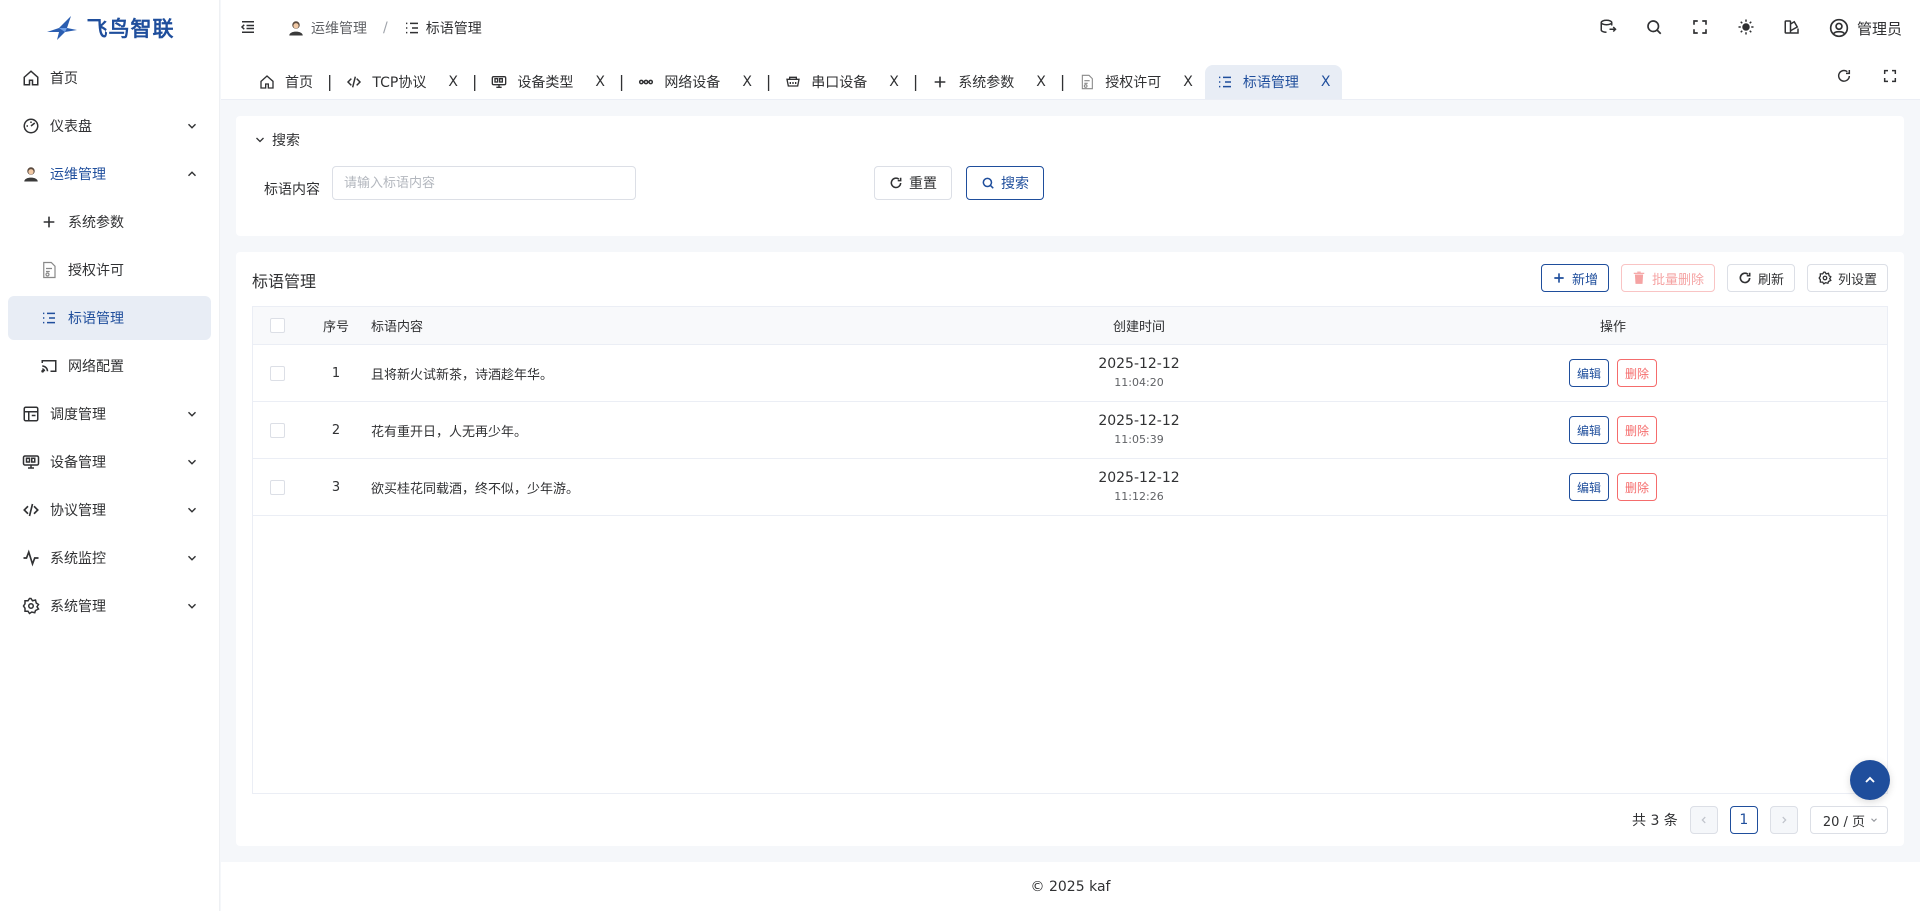 The image size is (1920, 911). What do you see at coordinates (1843, 822) in the screenshot?
I see `page-size-value: 20 / 页` at bounding box center [1843, 822].